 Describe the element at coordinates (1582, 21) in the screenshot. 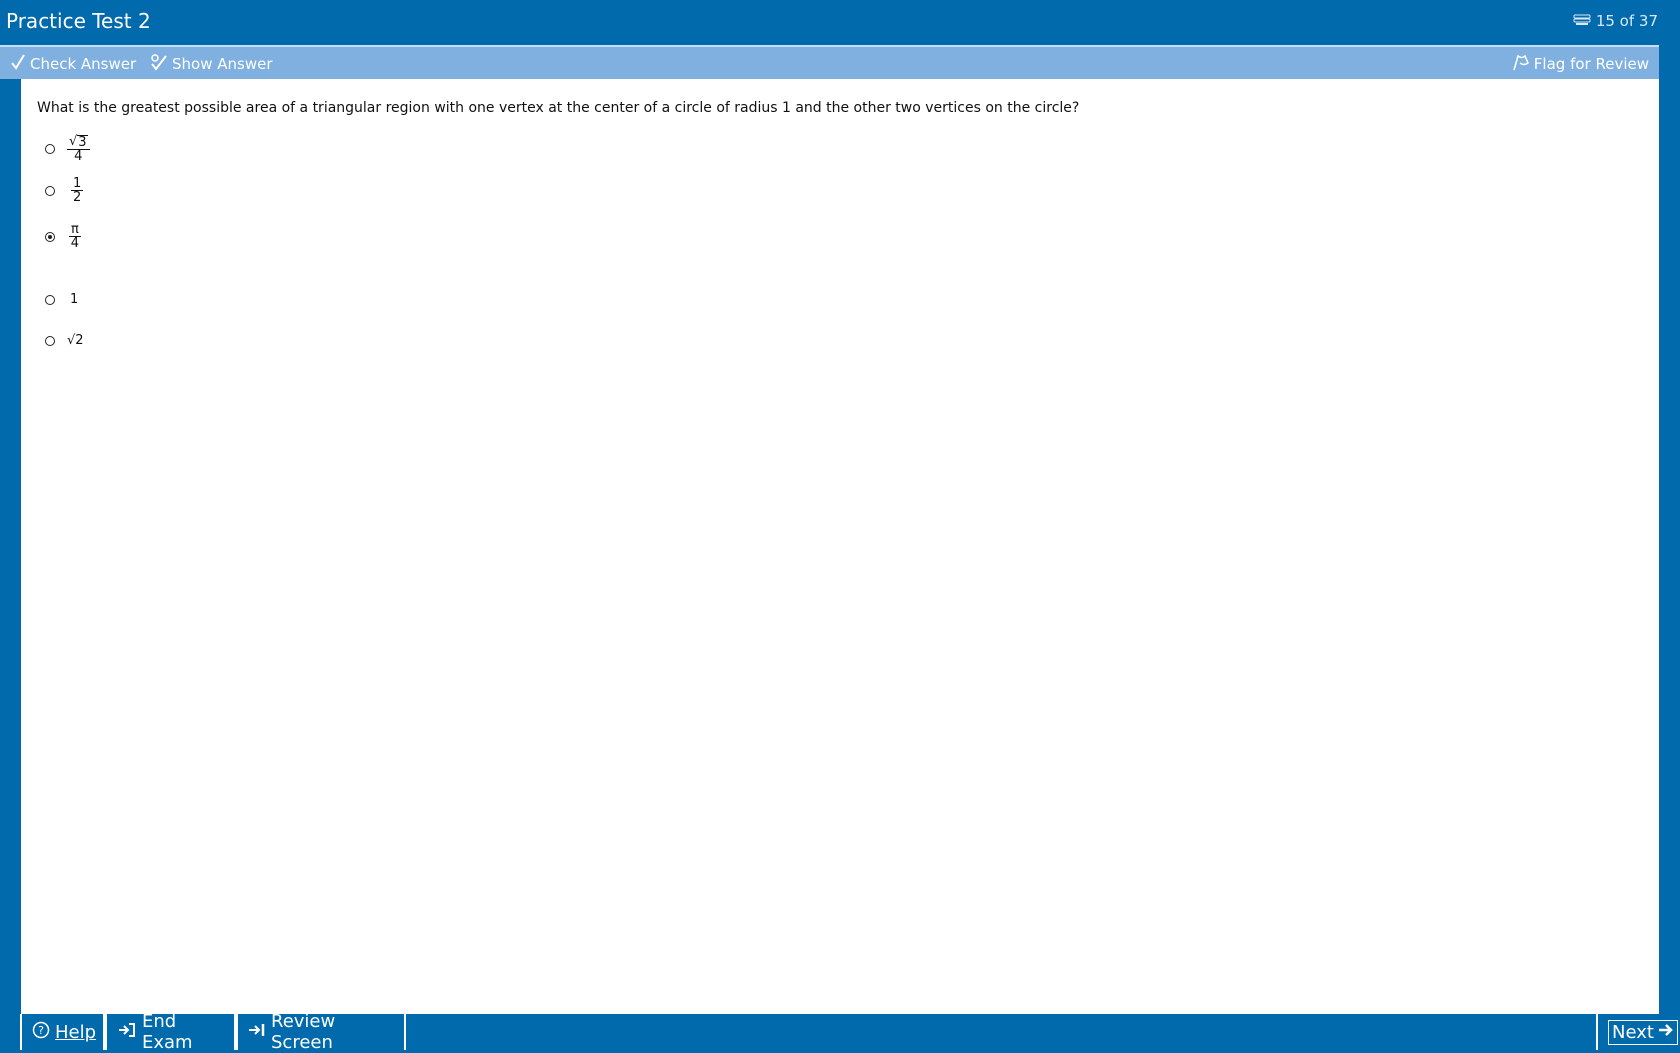

I see `question-list-icon` at that location.